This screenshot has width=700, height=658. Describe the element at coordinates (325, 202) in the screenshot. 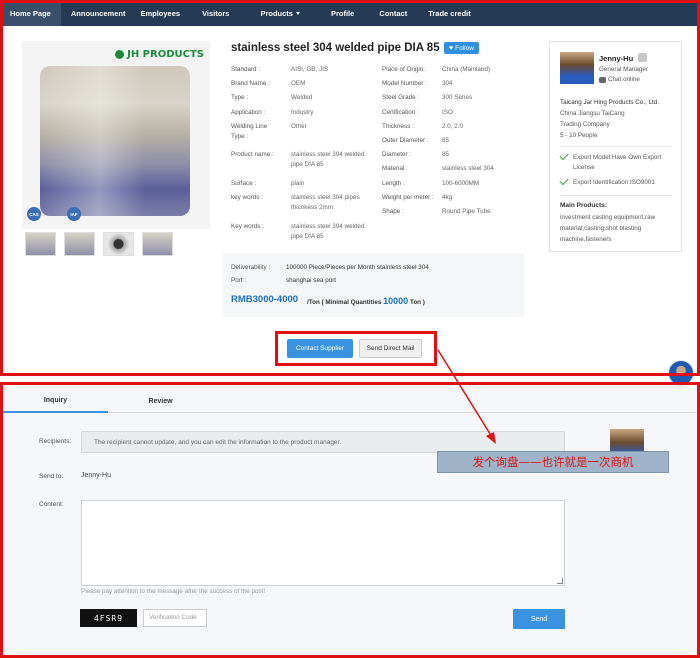

I see `spec-value: stainless steel 304 pipes thicnkess 2mm` at that location.